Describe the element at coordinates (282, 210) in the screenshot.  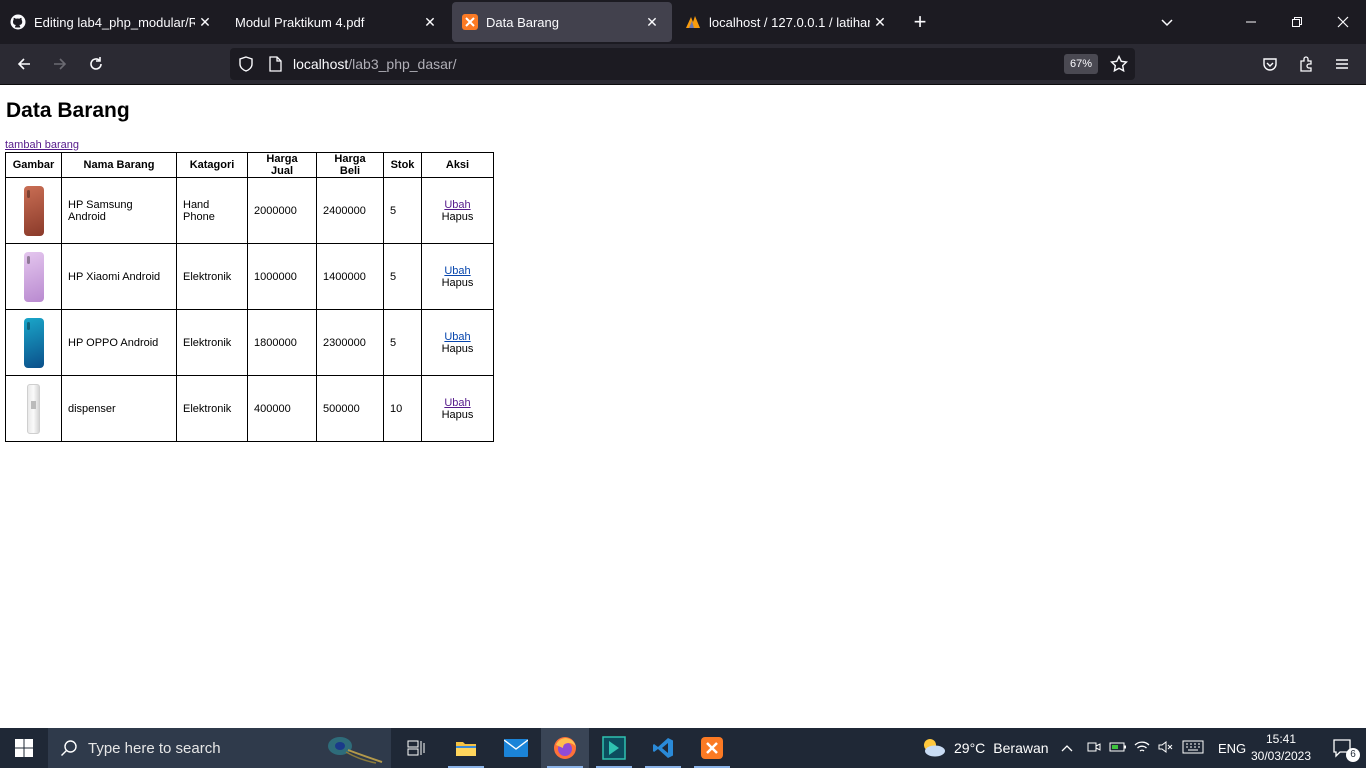
I see `harga-jual-cell: 2000000` at that location.